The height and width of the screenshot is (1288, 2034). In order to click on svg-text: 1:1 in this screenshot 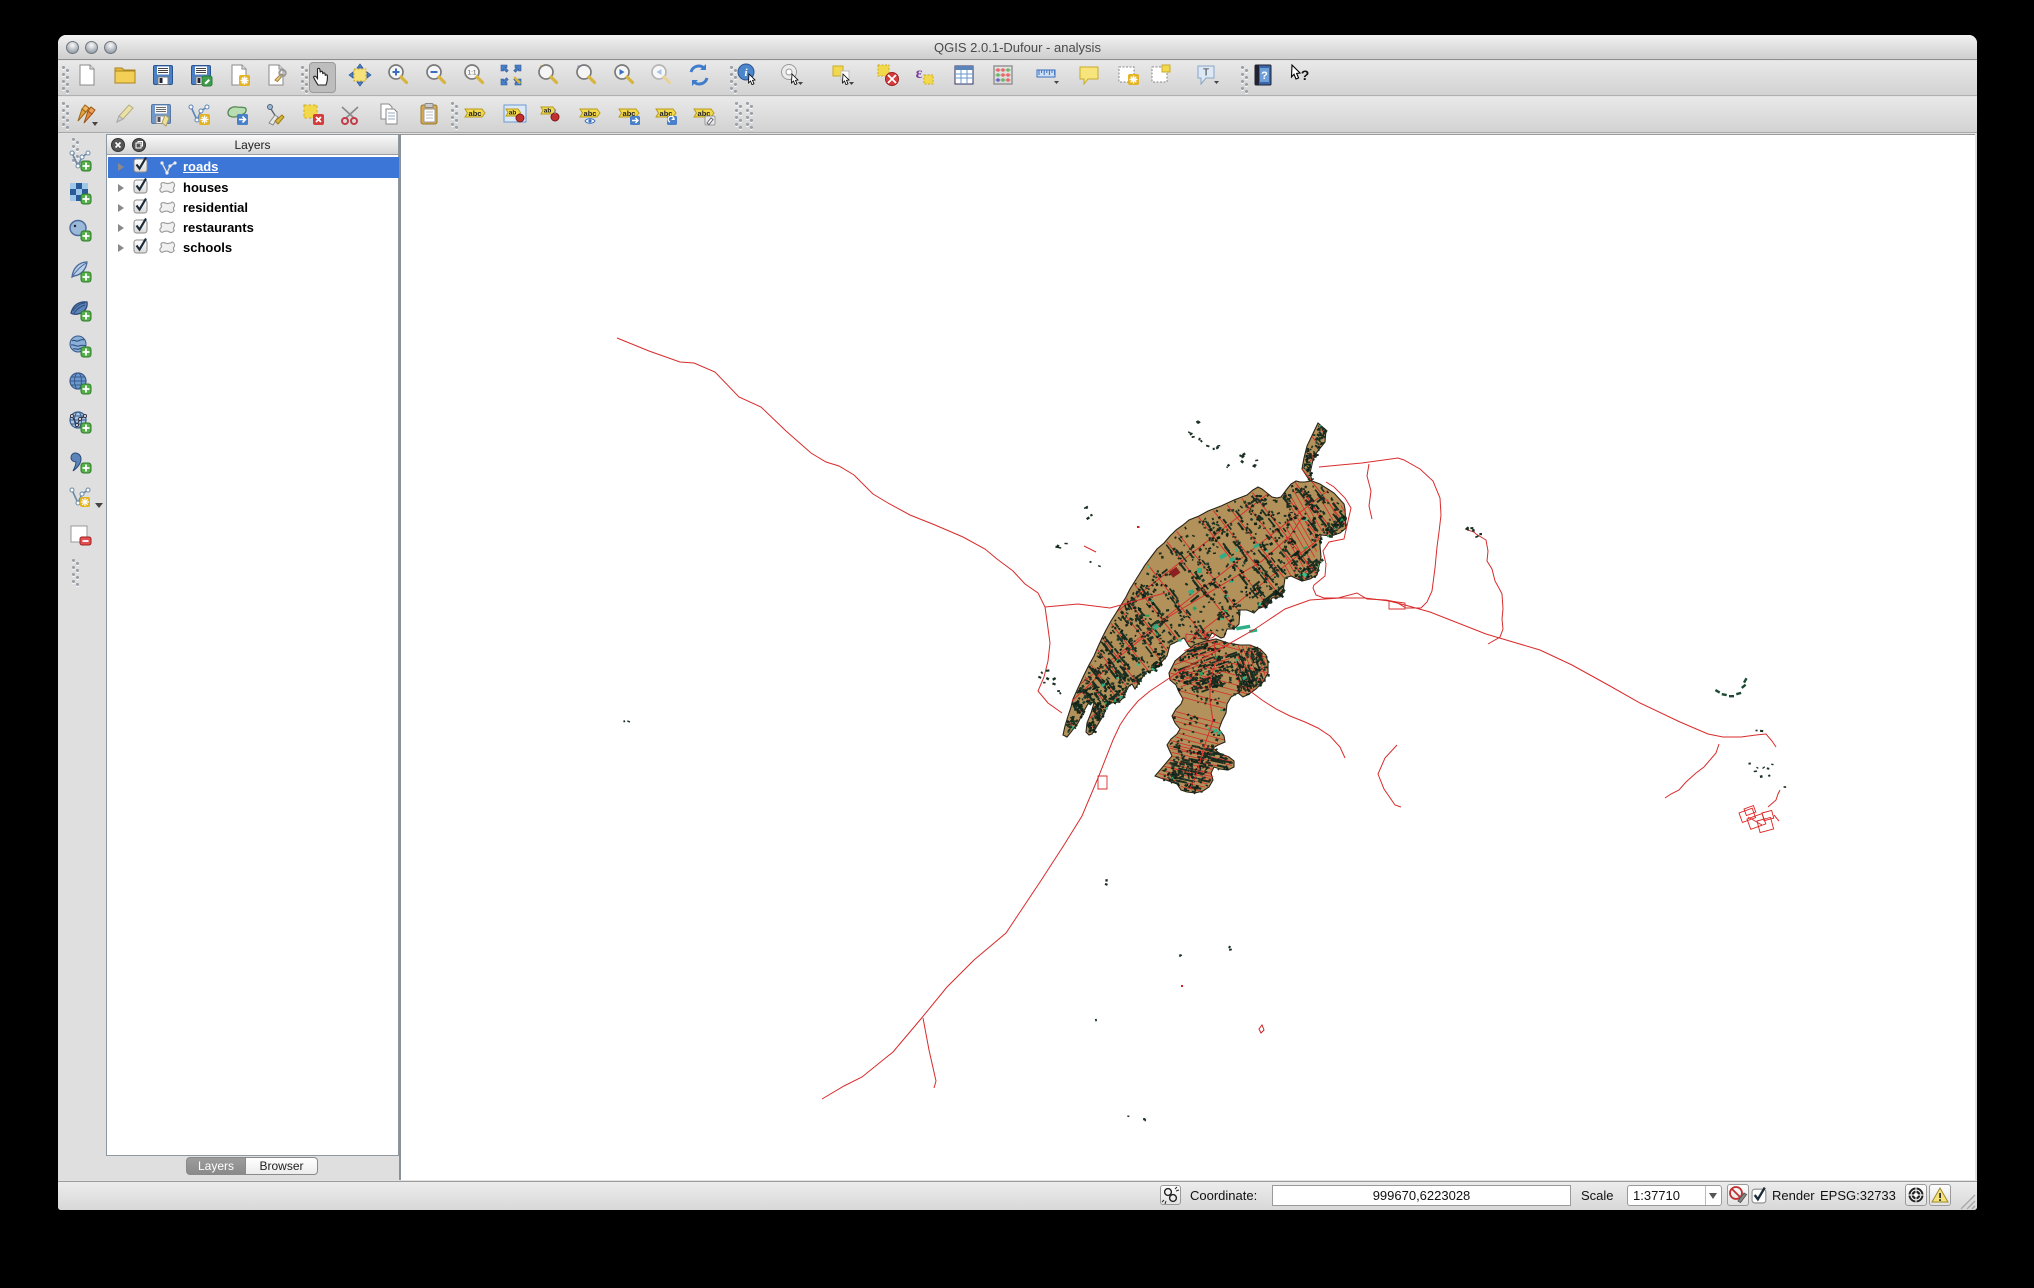, I will do `click(471, 73)`.